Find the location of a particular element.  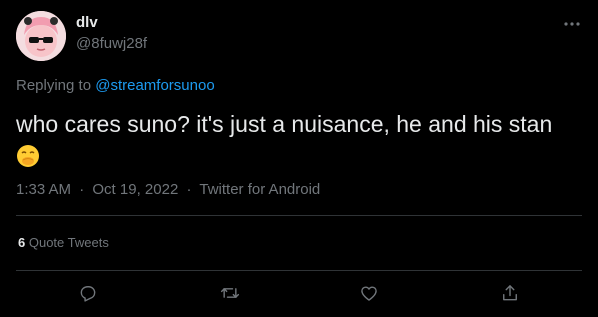

like-button is located at coordinates (369, 293).